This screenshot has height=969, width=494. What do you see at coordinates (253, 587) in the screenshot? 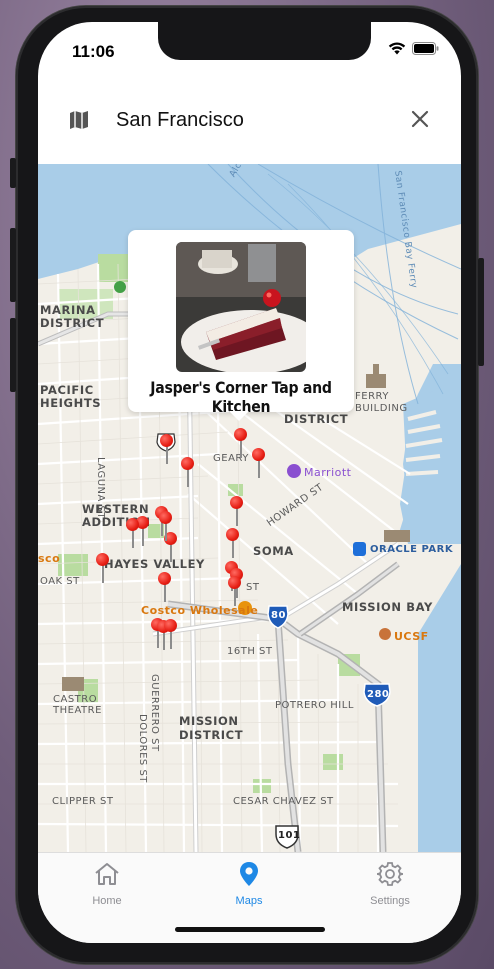
I see `map-label-st: ST` at bounding box center [253, 587].